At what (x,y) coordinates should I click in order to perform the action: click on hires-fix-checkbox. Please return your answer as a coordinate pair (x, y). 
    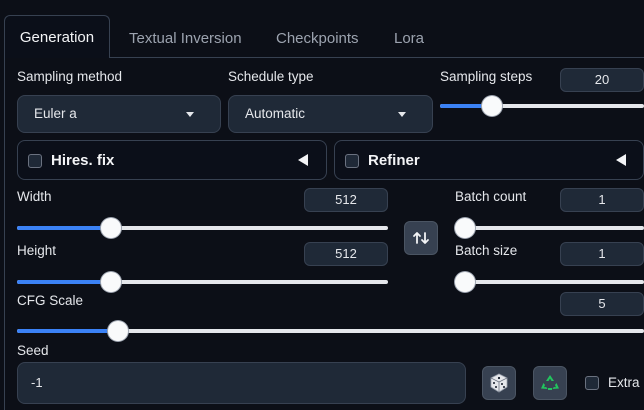
    Looking at the image, I should click on (35, 161).